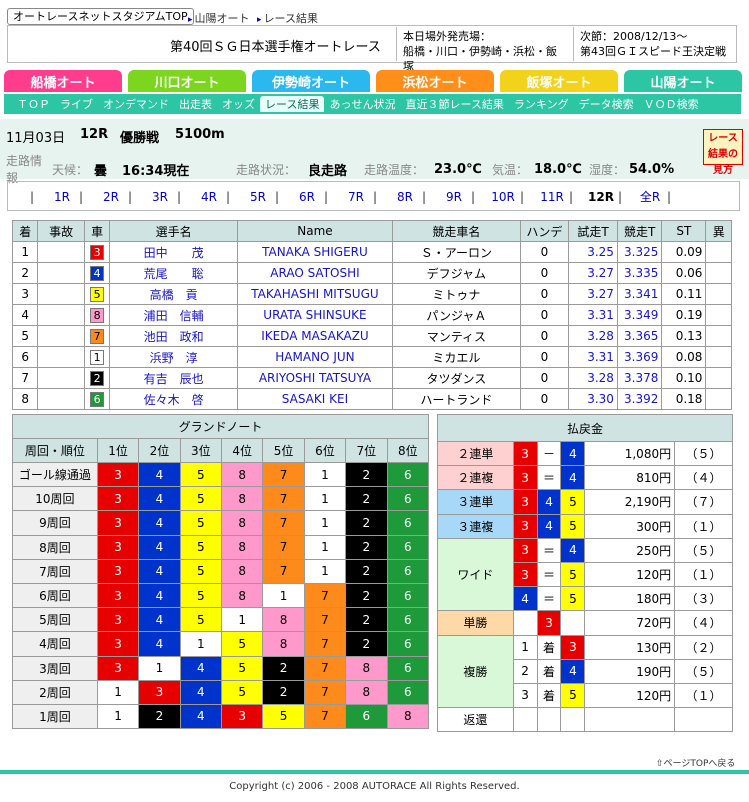  What do you see at coordinates (174, 253) in the screenshot?
I see `rider-name: 田中 茂` at bounding box center [174, 253].